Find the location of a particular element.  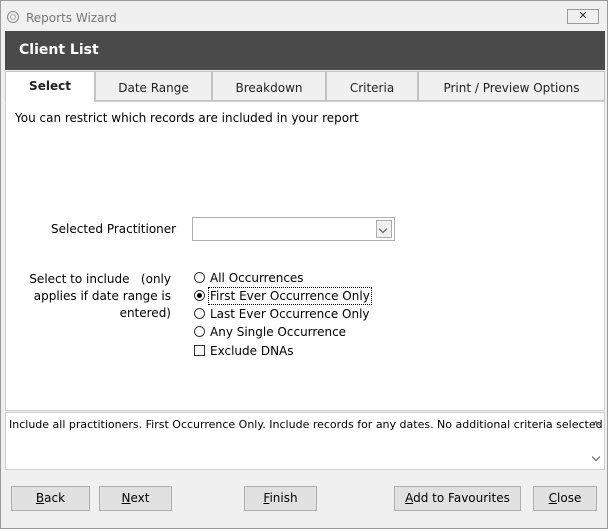

close-button: Close is located at coordinates (565, 498).